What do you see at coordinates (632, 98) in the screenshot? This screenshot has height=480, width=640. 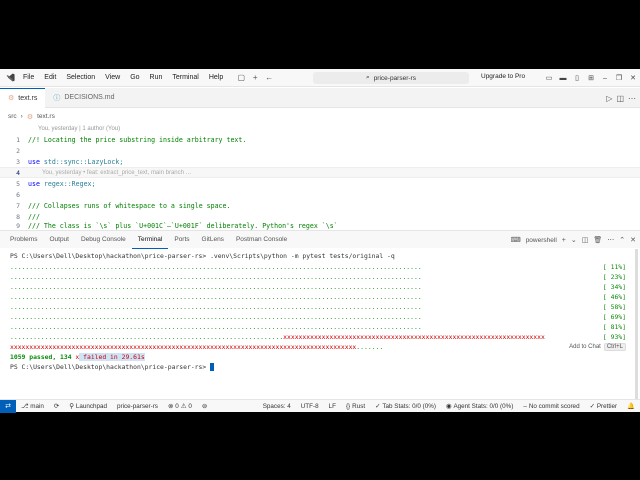 I see `more-actions-icon: ⋯` at bounding box center [632, 98].